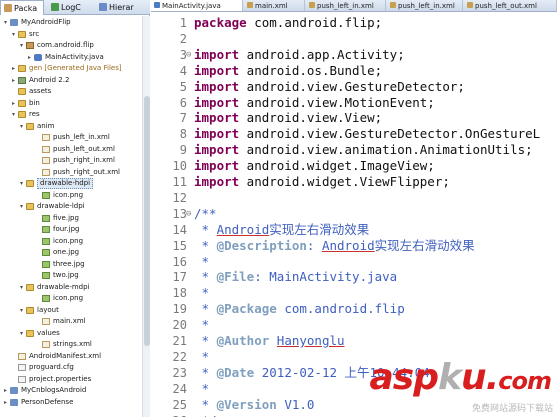 This screenshot has width=557, height=417. What do you see at coordinates (179, 388) in the screenshot?
I see `line-number: 24` at bounding box center [179, 388].